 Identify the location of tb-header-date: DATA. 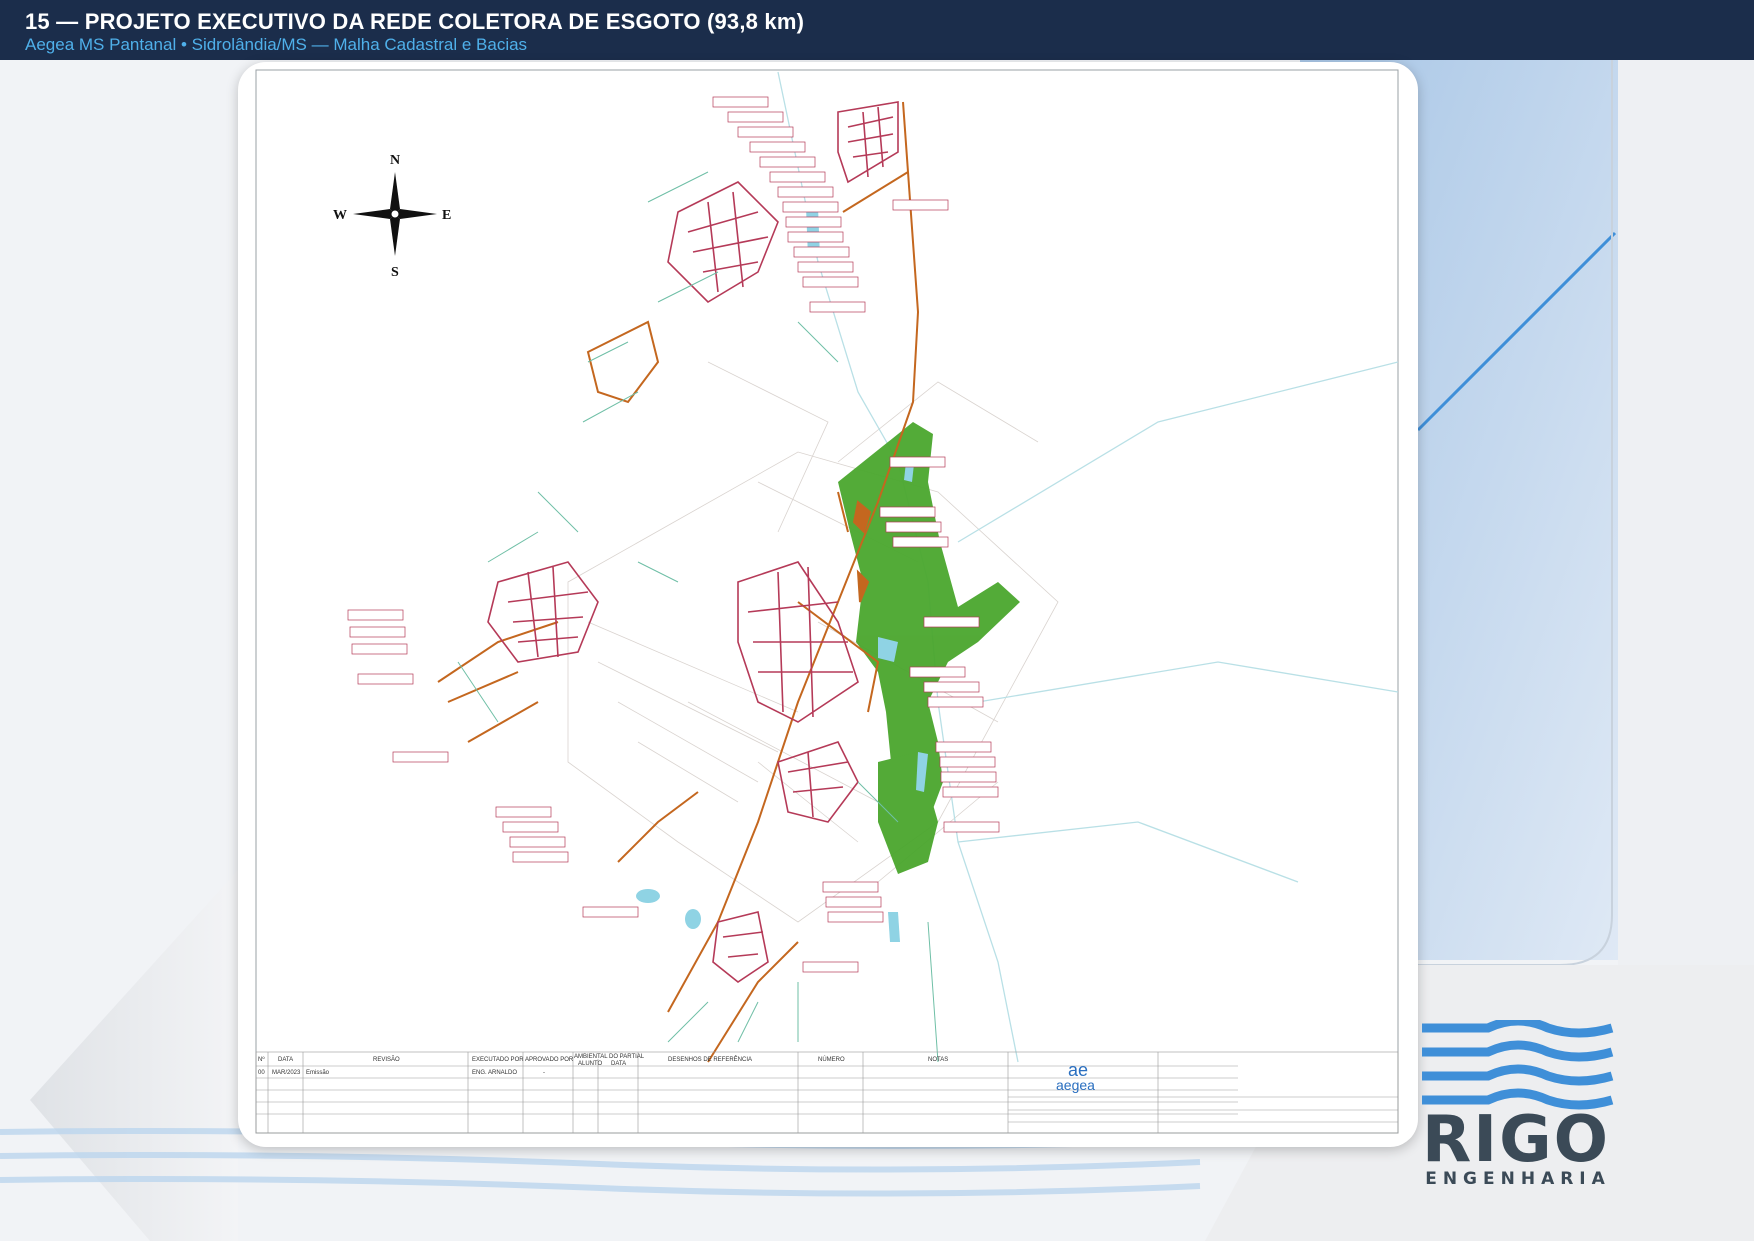
(285, 1060).